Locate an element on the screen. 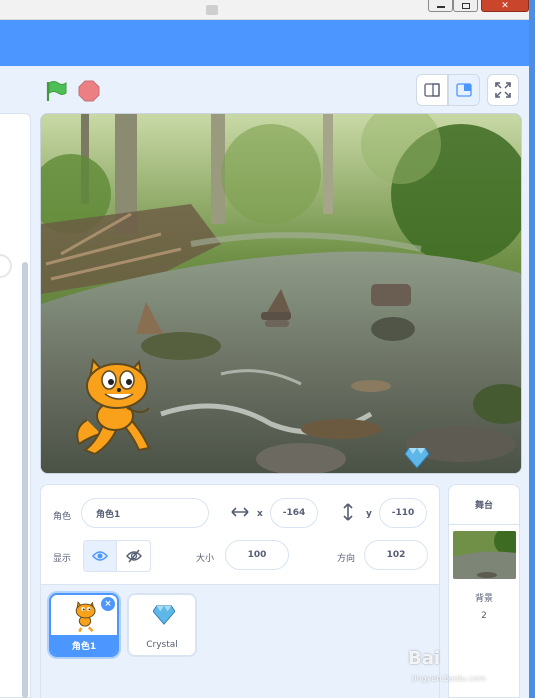  size-field: 100 is located at coordinates (257, 555).